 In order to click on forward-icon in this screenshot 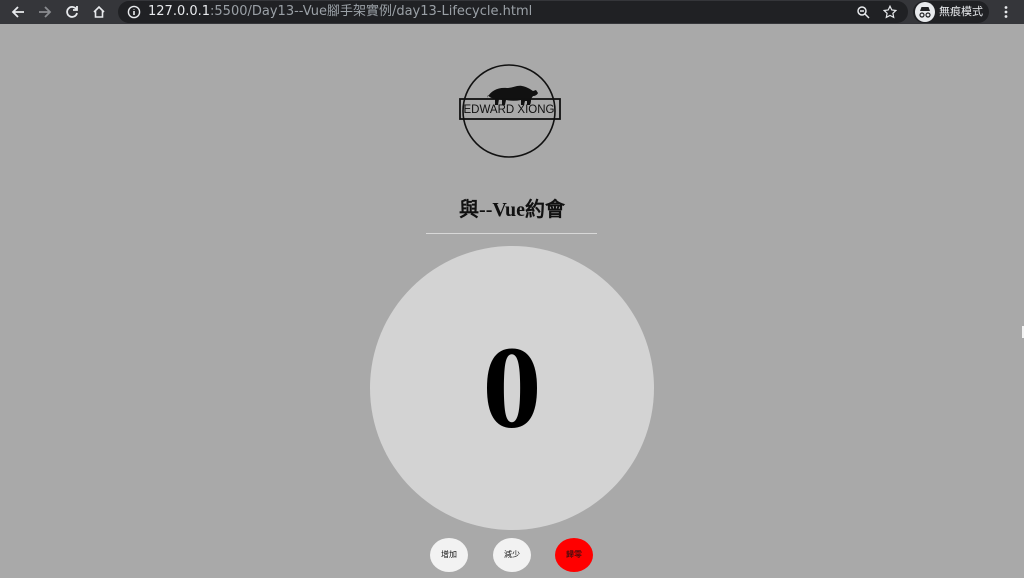, I will do `click(45, 12)`.